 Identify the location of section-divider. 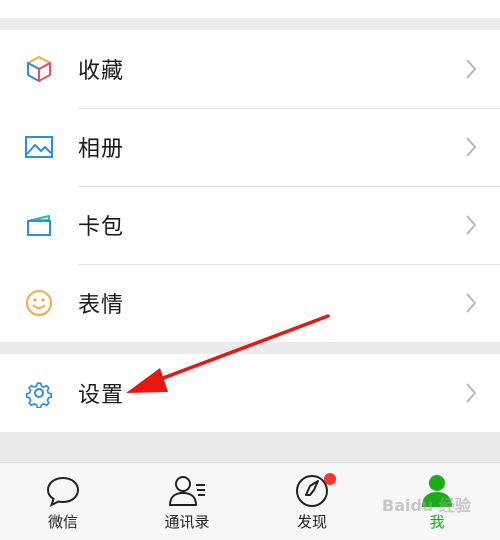
(250, 24).